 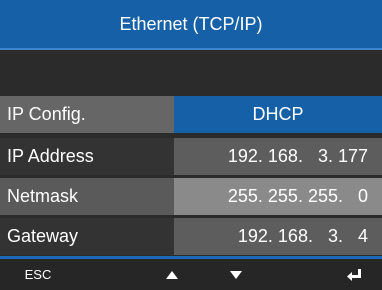 What do you see at coordinates (87, 236) in the screenshot?
I see `gateway-label: Gateway` at bounding box center [87, 236].